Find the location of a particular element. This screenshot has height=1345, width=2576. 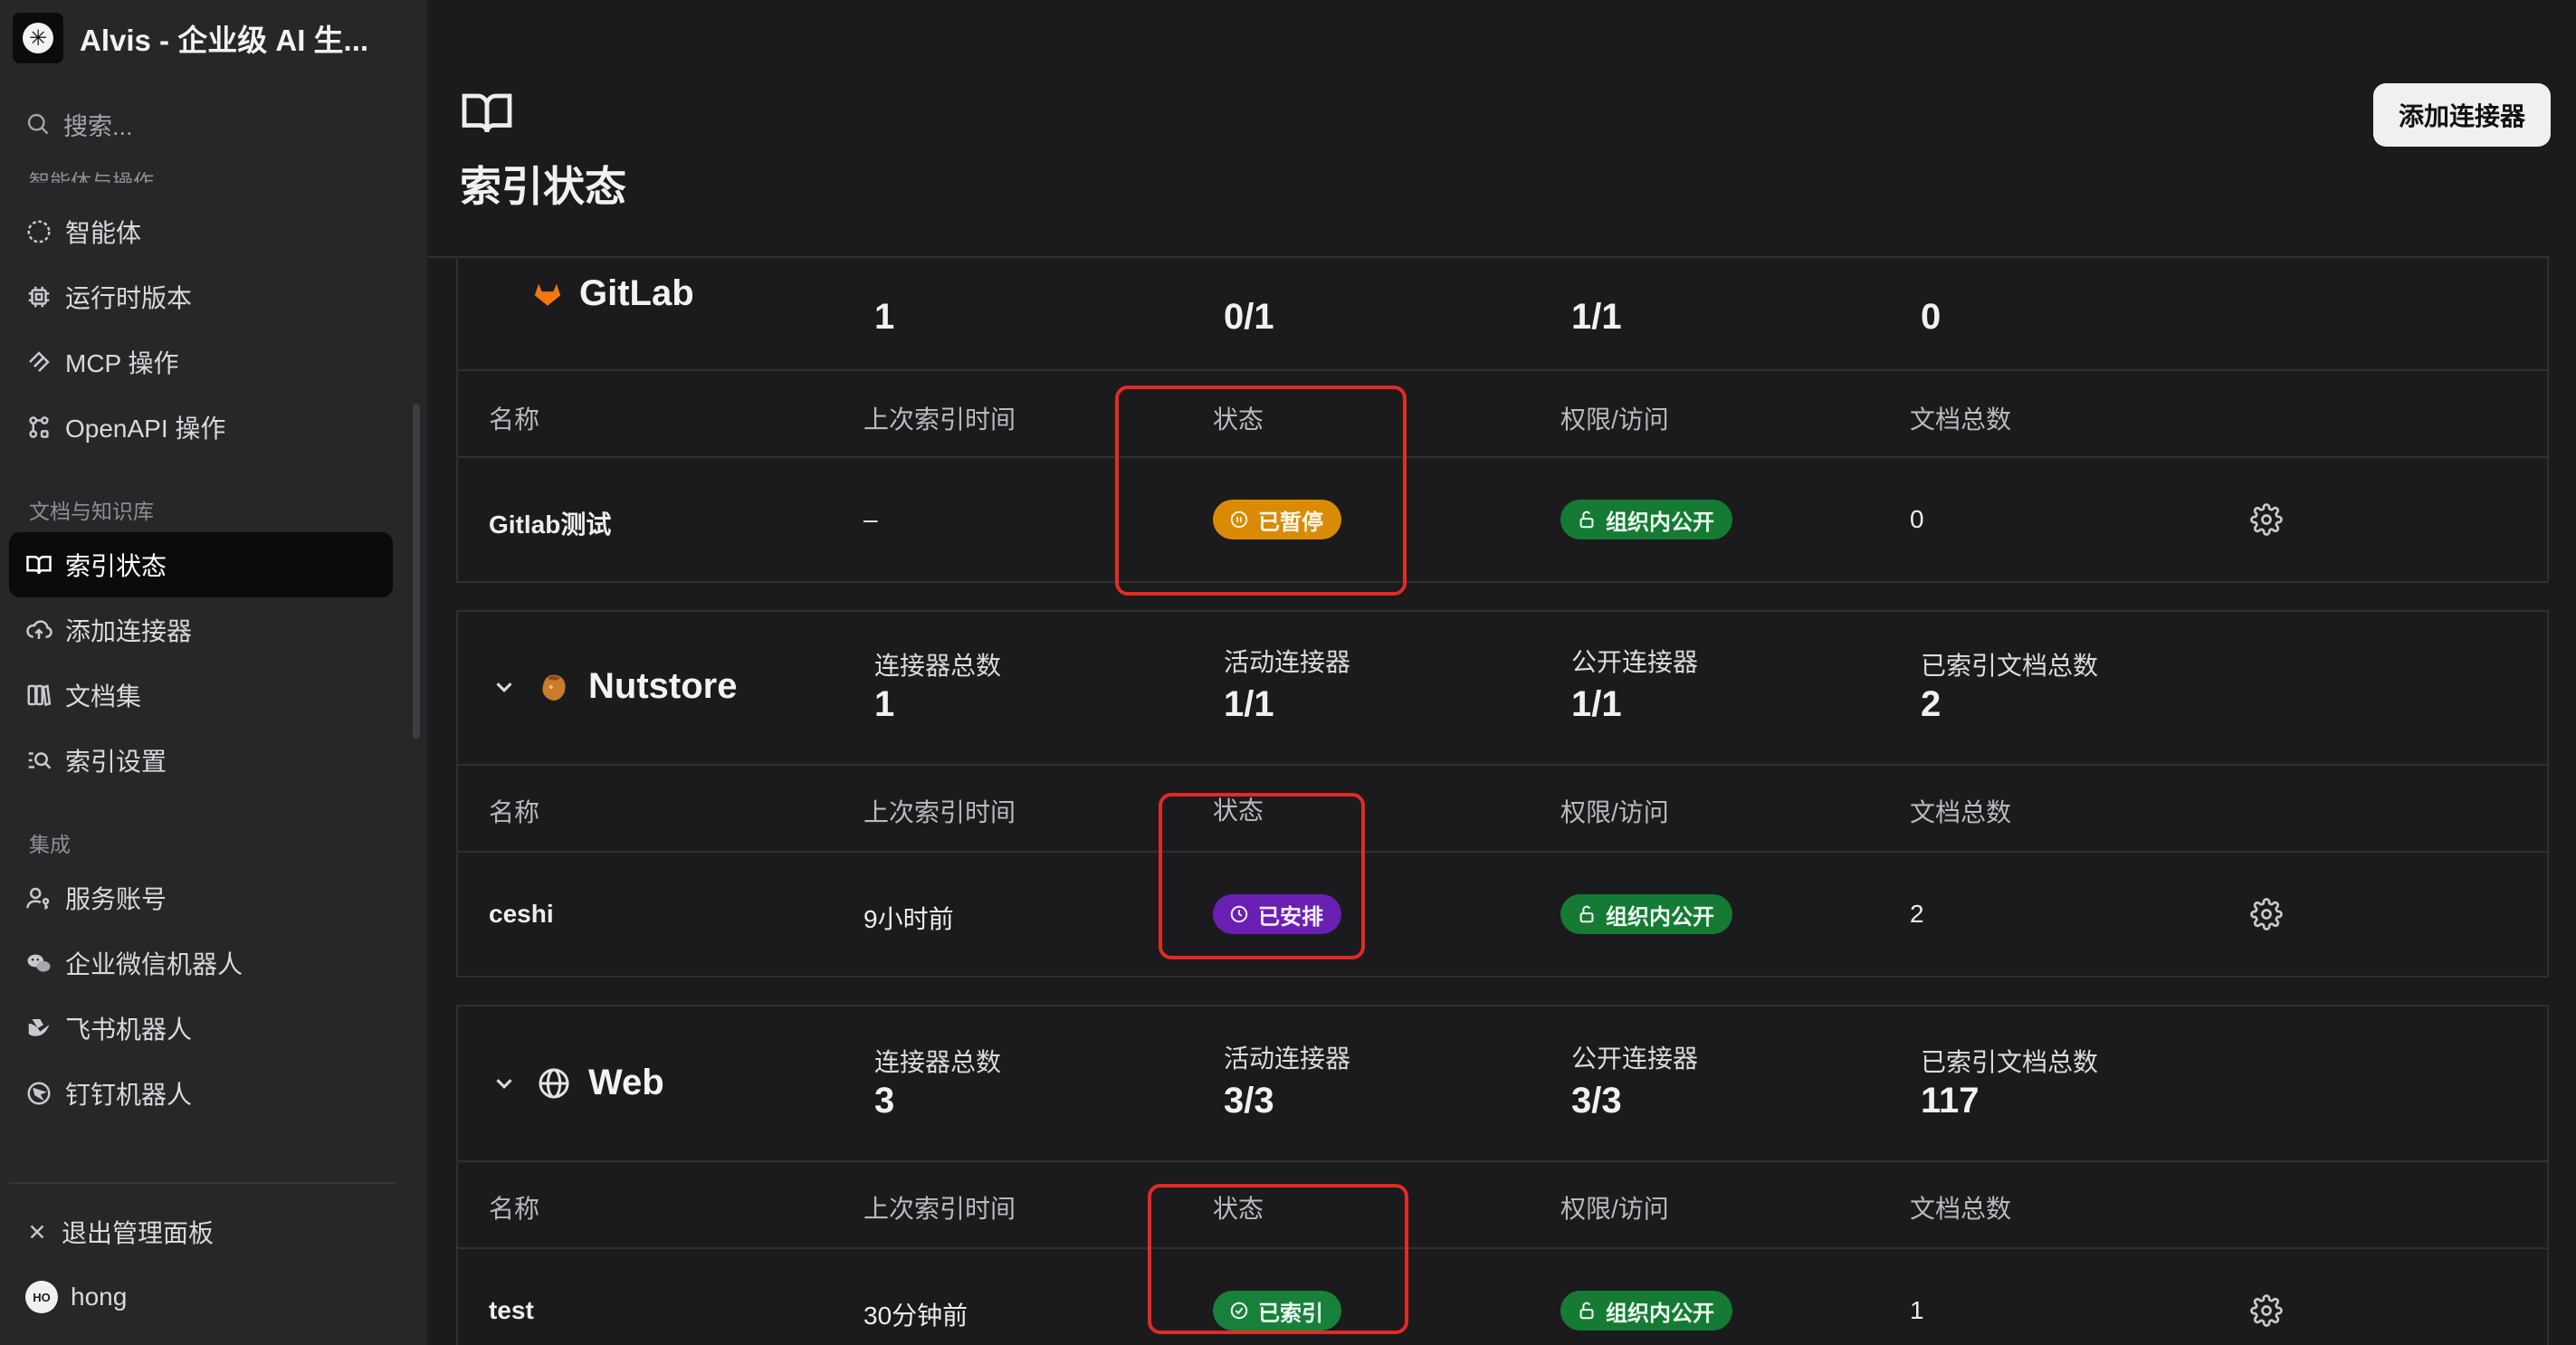

status-badge-indexed: 已索引 is located at coordinates (1277, 1311).